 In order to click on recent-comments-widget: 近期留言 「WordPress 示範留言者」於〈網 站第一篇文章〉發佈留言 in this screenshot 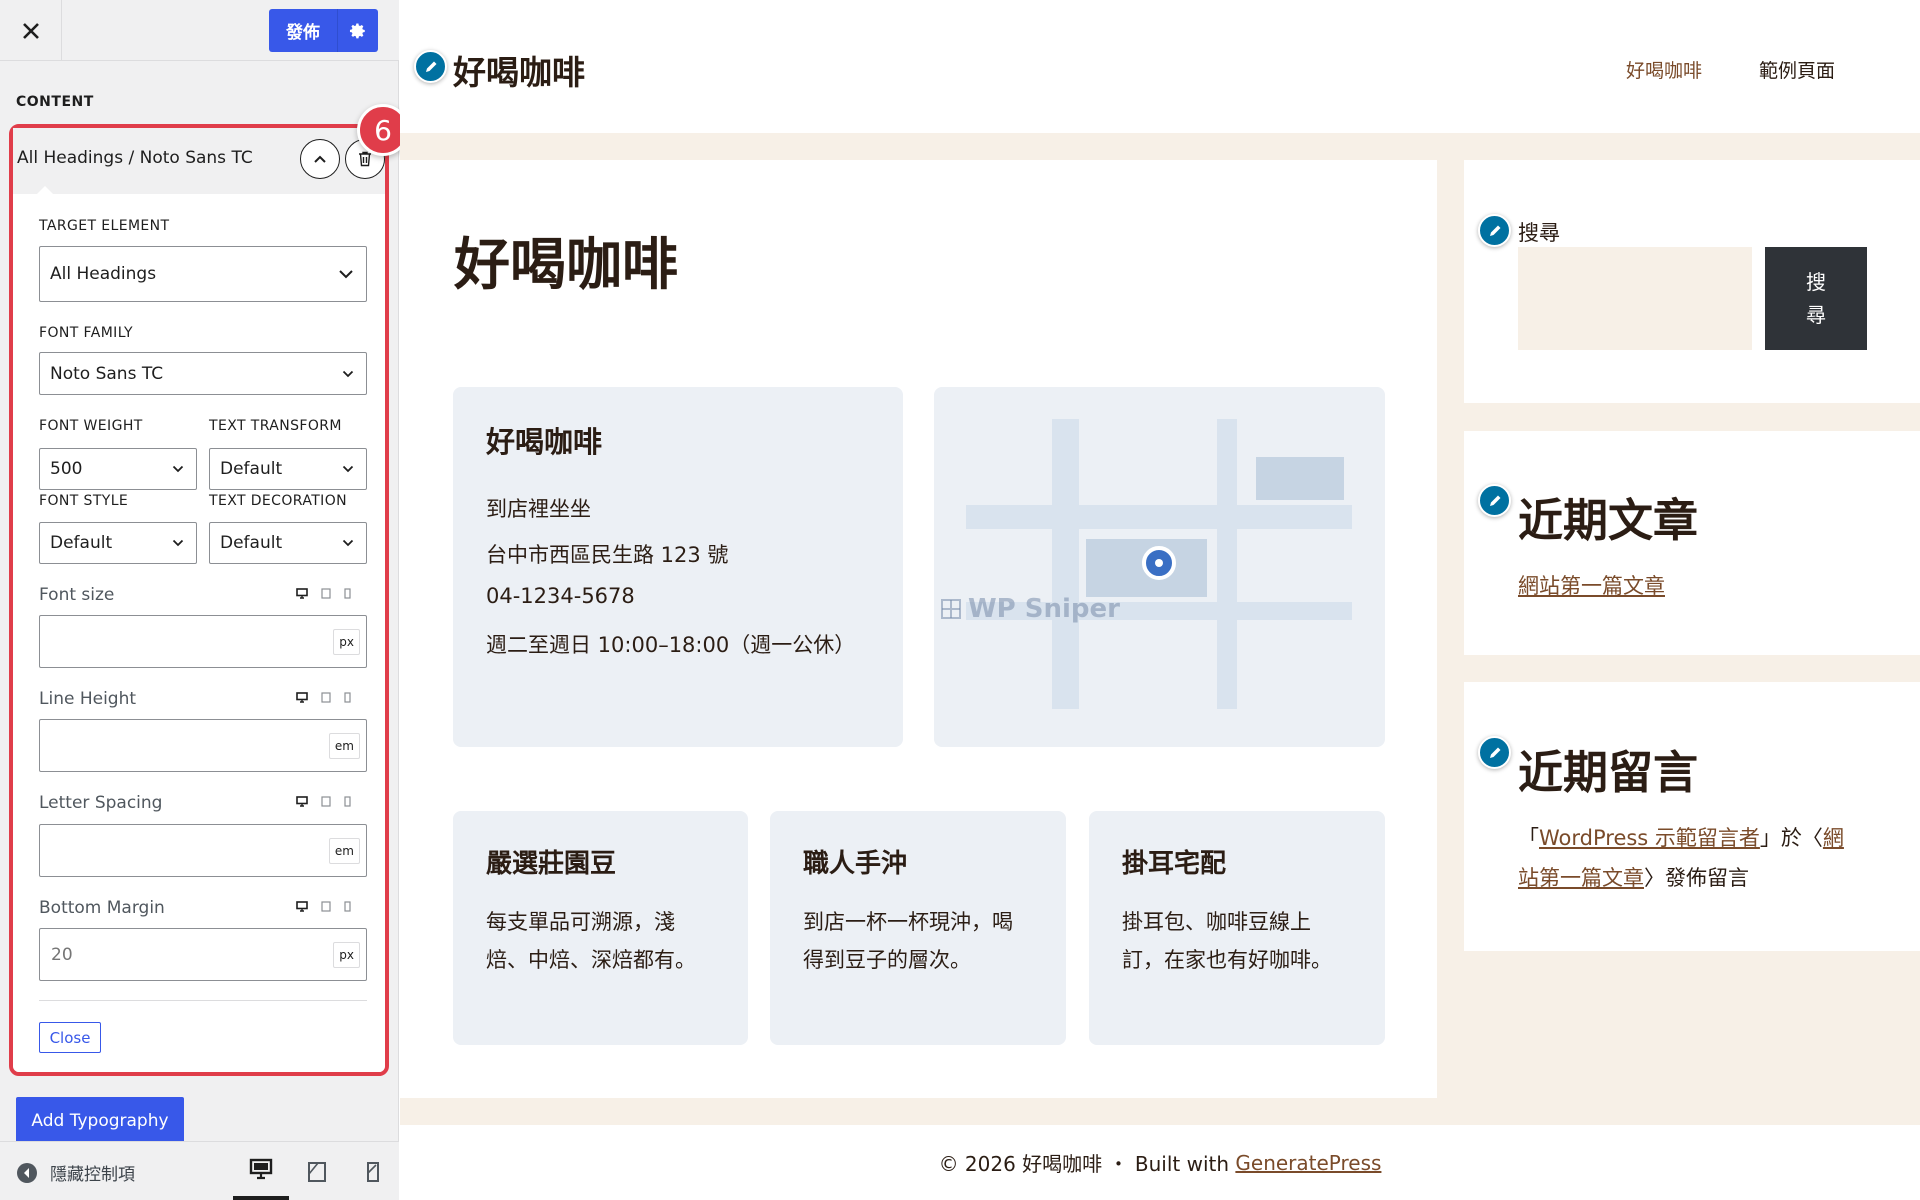, I will do `click(1692, 816)`.